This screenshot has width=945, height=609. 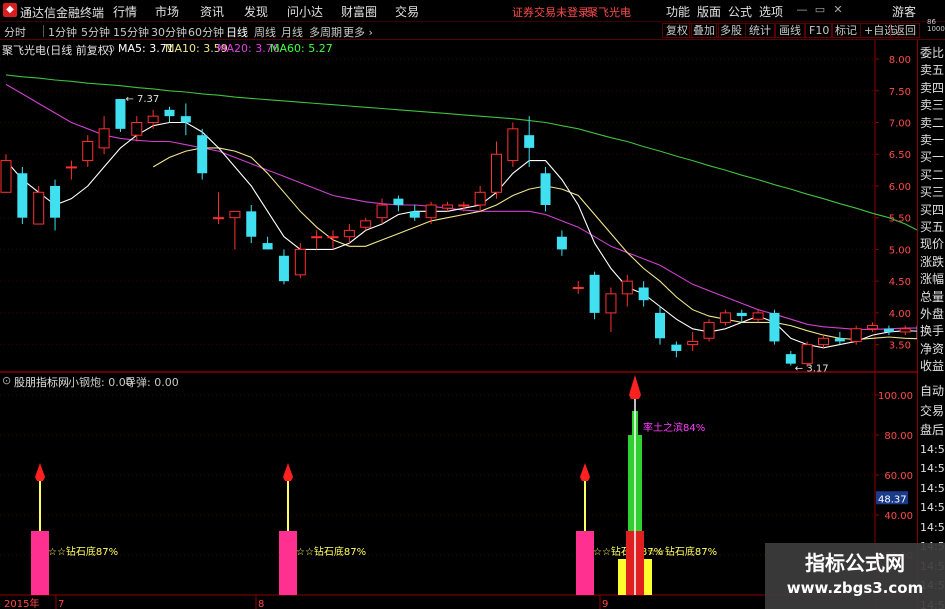 What do you see at coordinates (771, 11) in the screenshot?
I see `menu-xuanxiang: 选项` at bounding box center [771, 11].